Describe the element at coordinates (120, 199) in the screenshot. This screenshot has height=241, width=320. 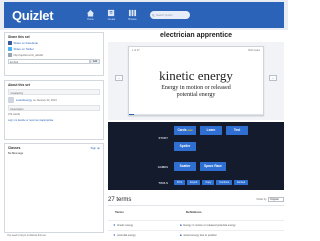
I see `terms-count: 27 terms` at that location.